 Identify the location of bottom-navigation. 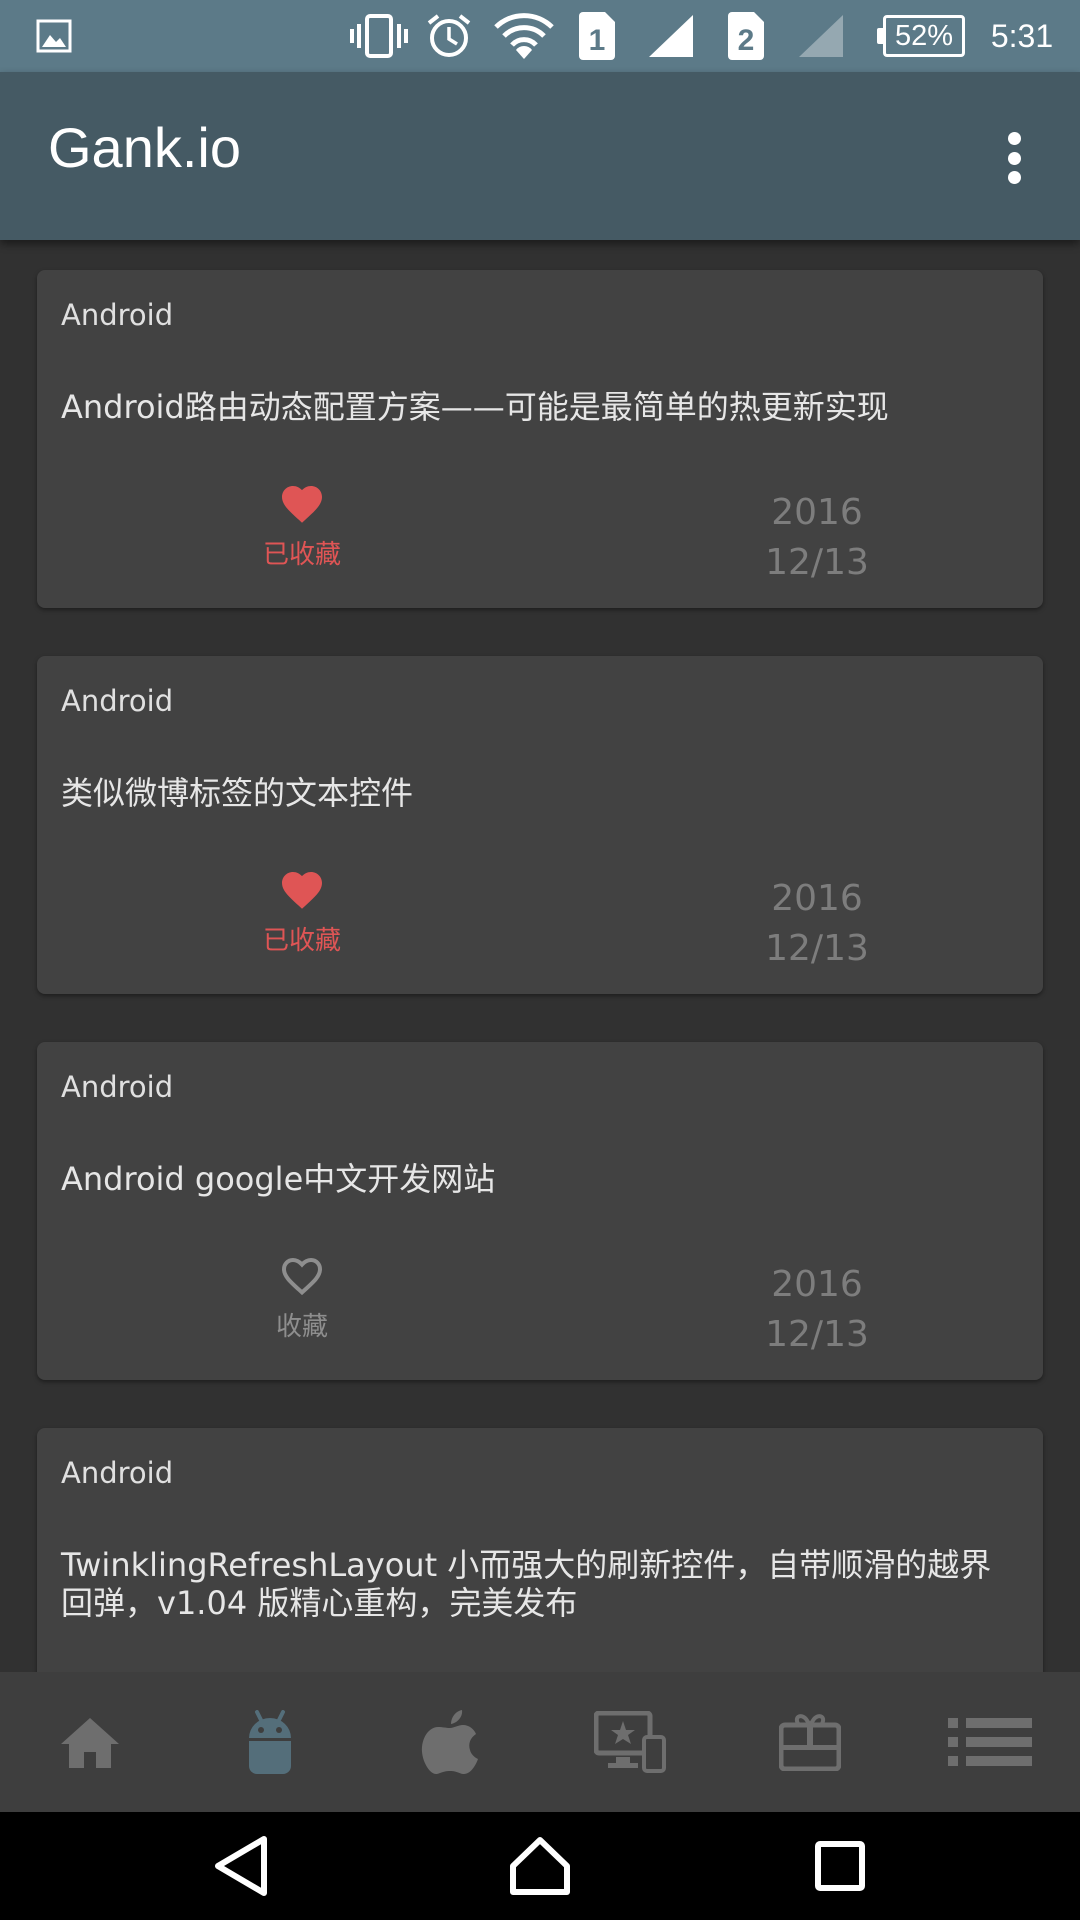
(540, 1742).